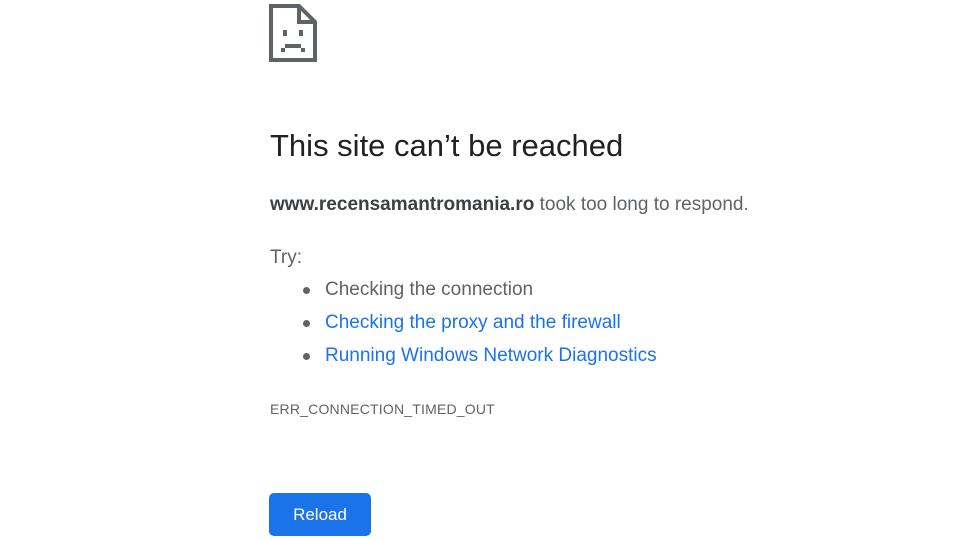 The image size is (960, 540). I want to click on suggestion-item-proxy-firewall: Checking the proxy and the firewall, so click(463, 326).